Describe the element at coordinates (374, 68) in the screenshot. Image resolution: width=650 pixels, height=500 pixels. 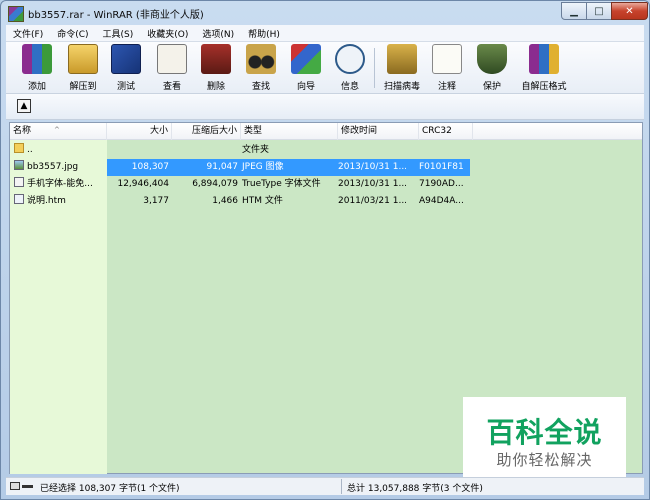
I see `toolbar-separator` at that location.